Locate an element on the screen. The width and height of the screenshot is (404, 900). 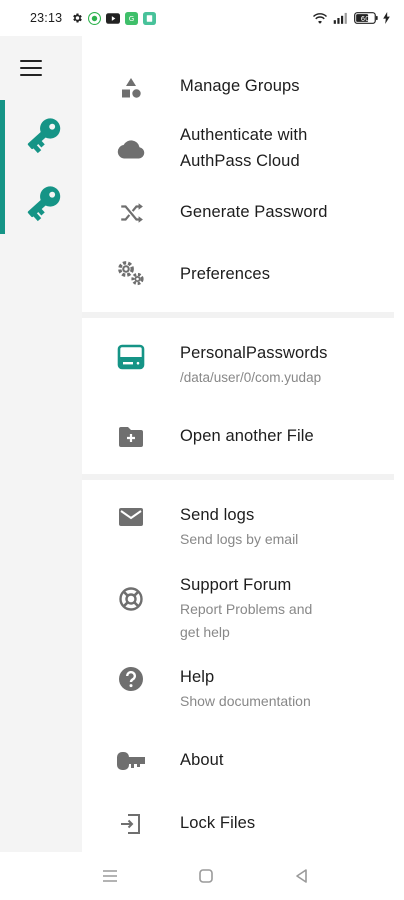
drawer-item-label: Manage Groups is located at coordinates (240, 86).